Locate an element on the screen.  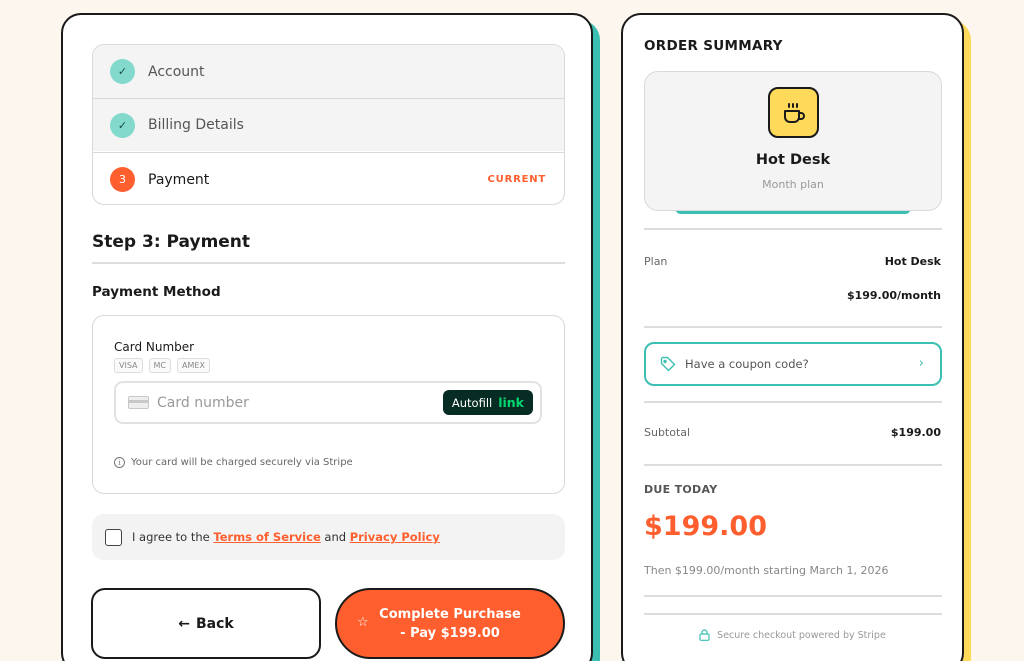
step-number: 3 is located at coordinates (122, 179).